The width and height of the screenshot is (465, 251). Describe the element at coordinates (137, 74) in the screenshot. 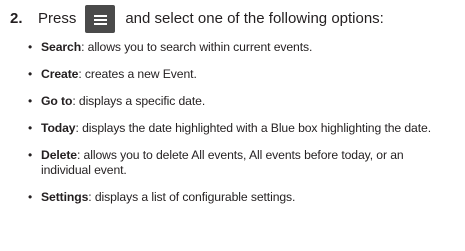

I see `option-description: : creates a new Event.` at that location.